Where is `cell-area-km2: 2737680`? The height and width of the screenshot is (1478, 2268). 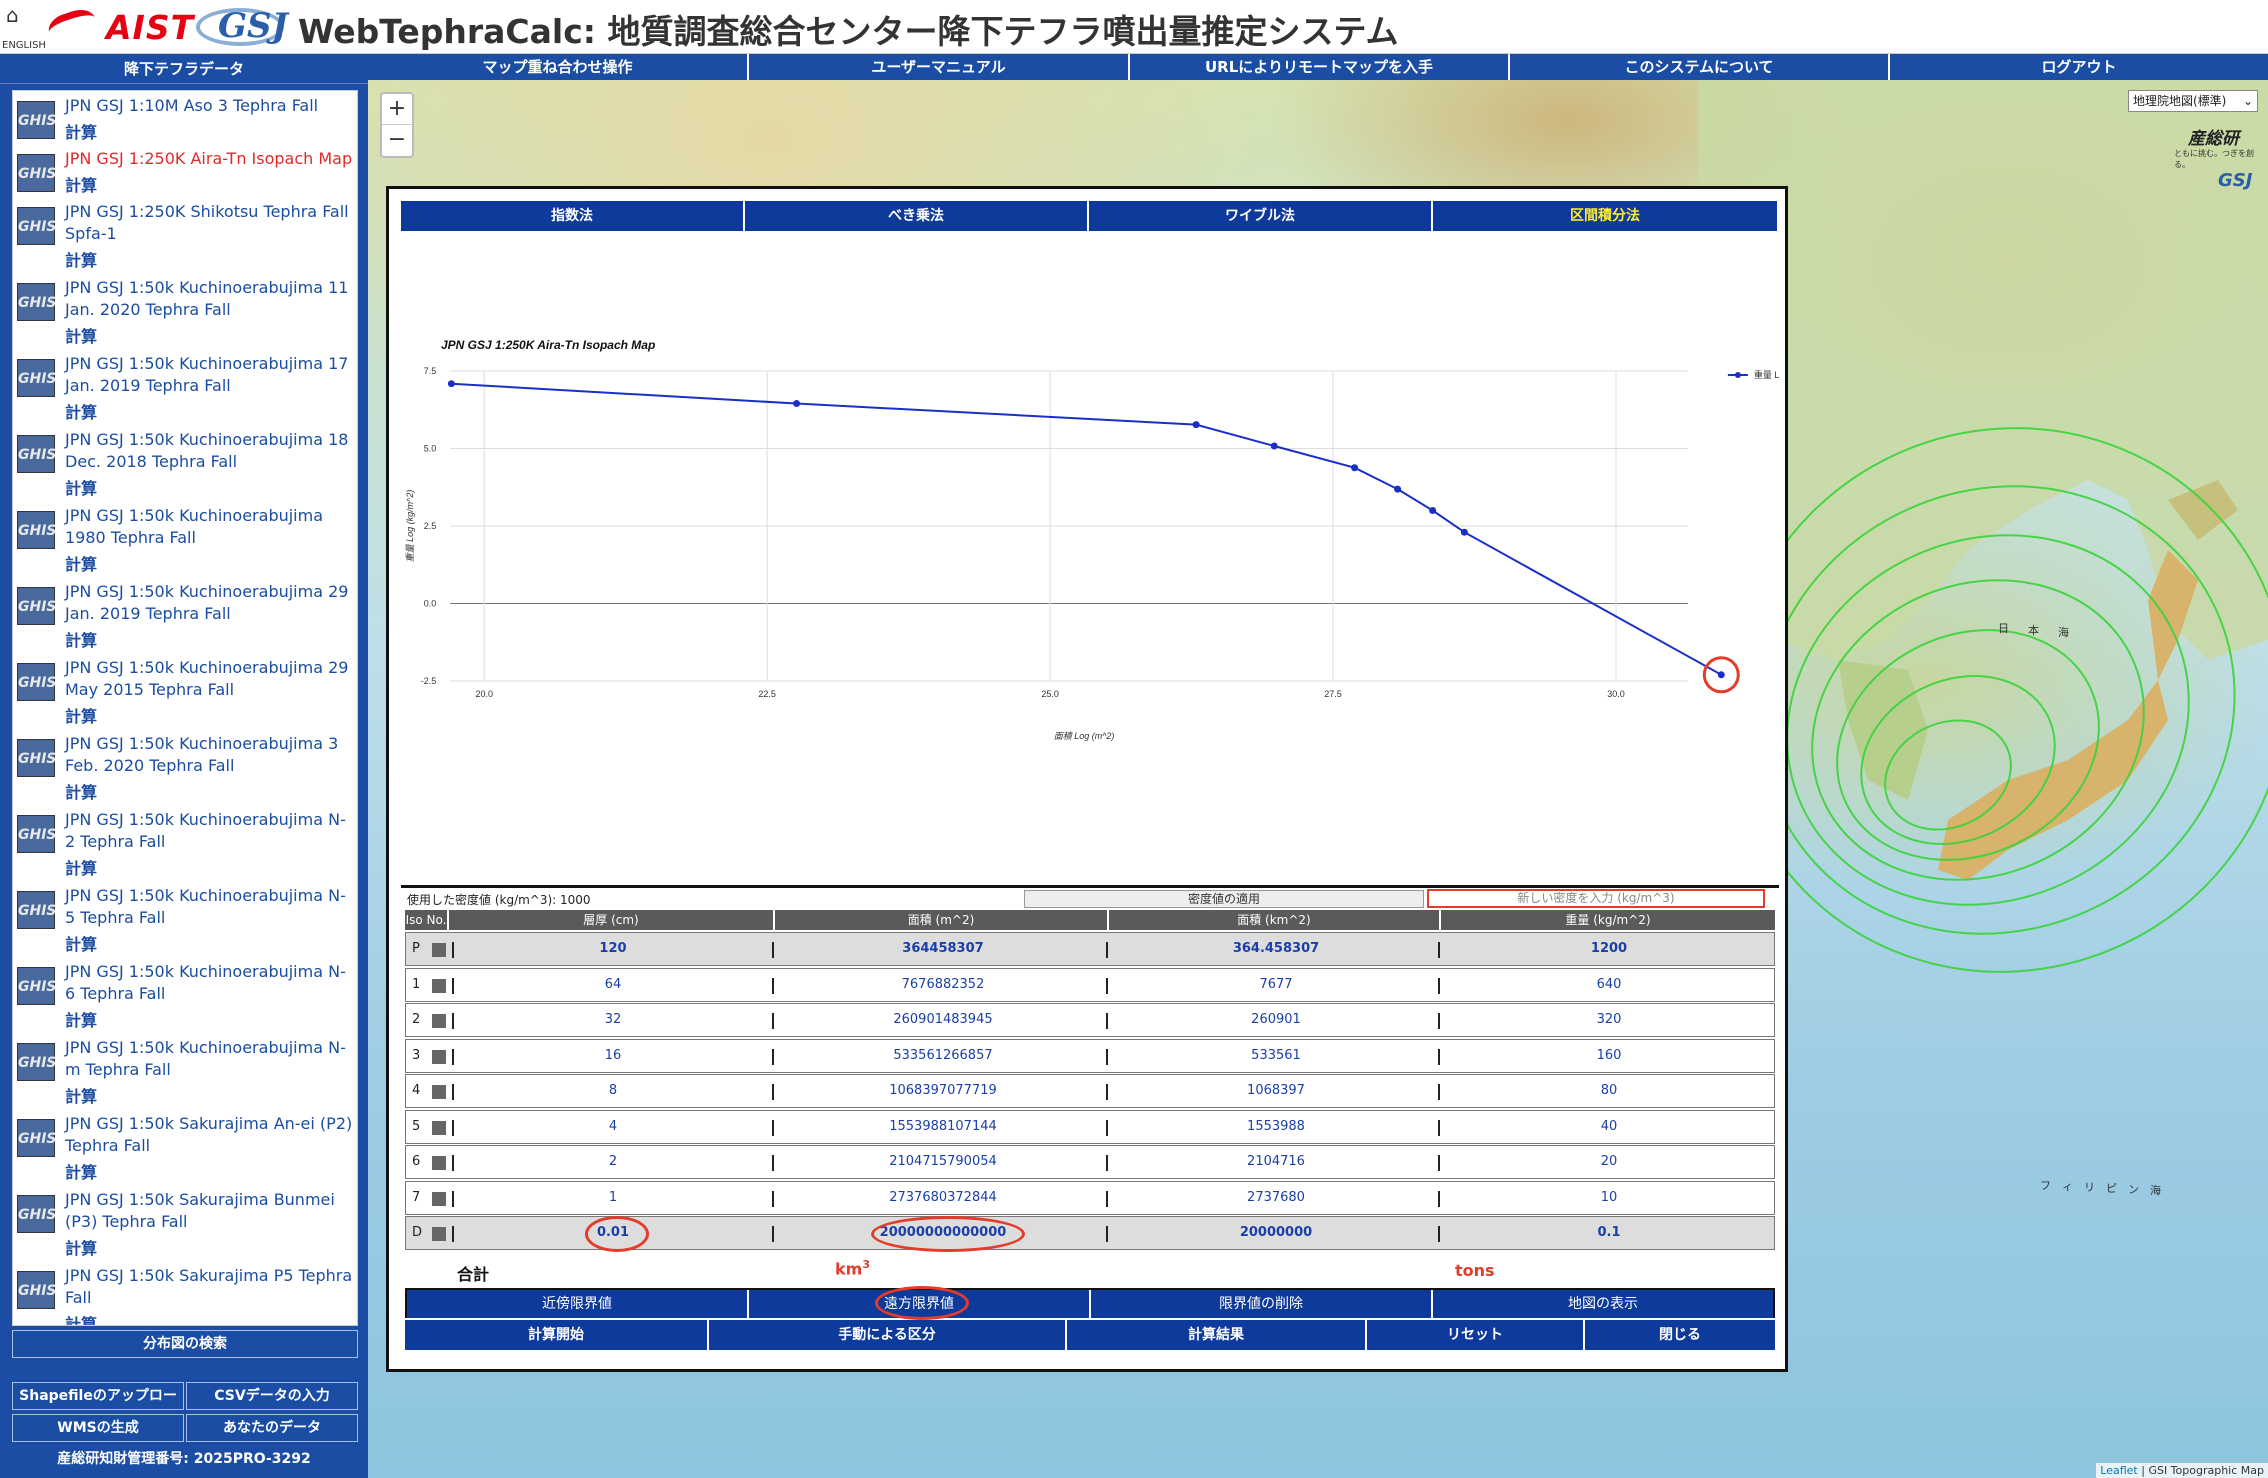 cell-area-km2: 2737680 is located at coordinates (1276, 1198).